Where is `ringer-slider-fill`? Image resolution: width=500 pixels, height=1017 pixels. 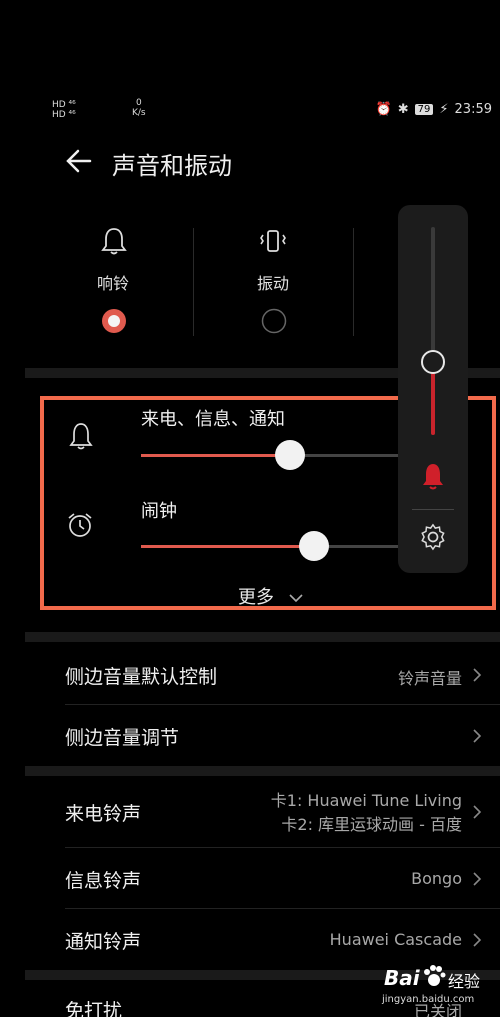 ringer-slider-fill is located at coordinates (216, 455).